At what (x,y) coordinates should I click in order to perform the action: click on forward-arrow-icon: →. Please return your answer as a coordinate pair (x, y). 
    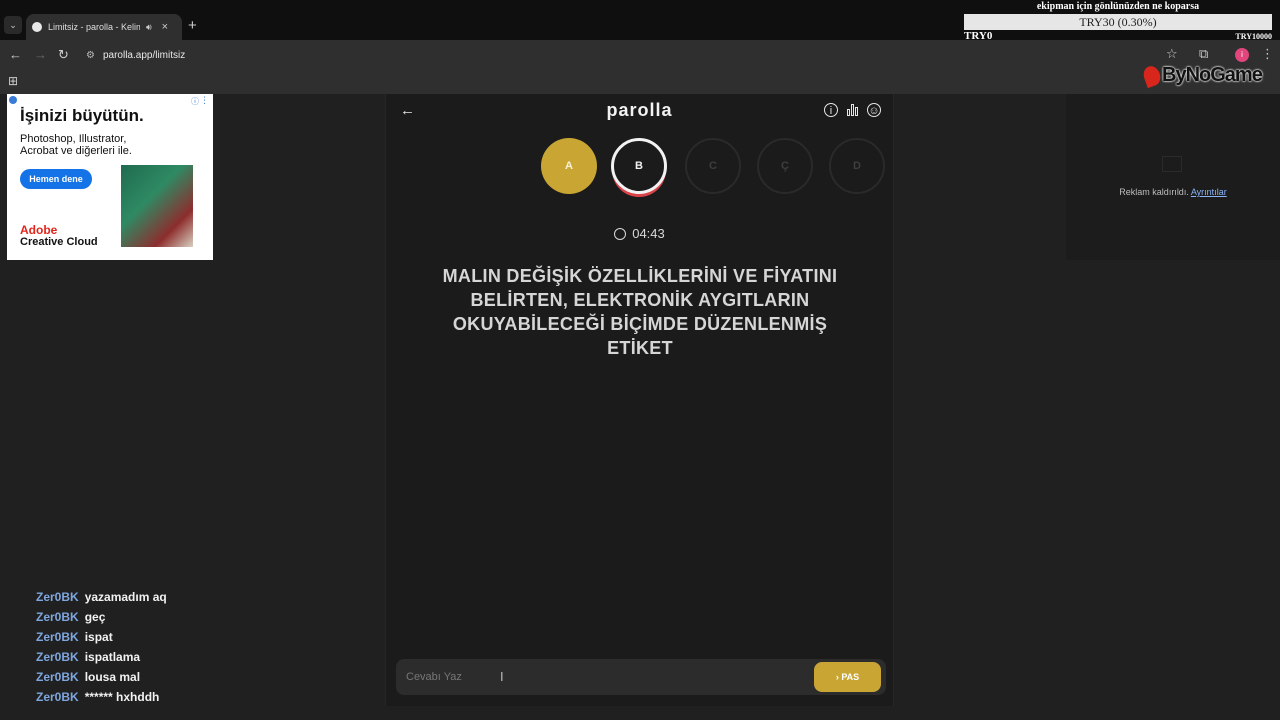
    Looking at the image, I should click on (40, 54).